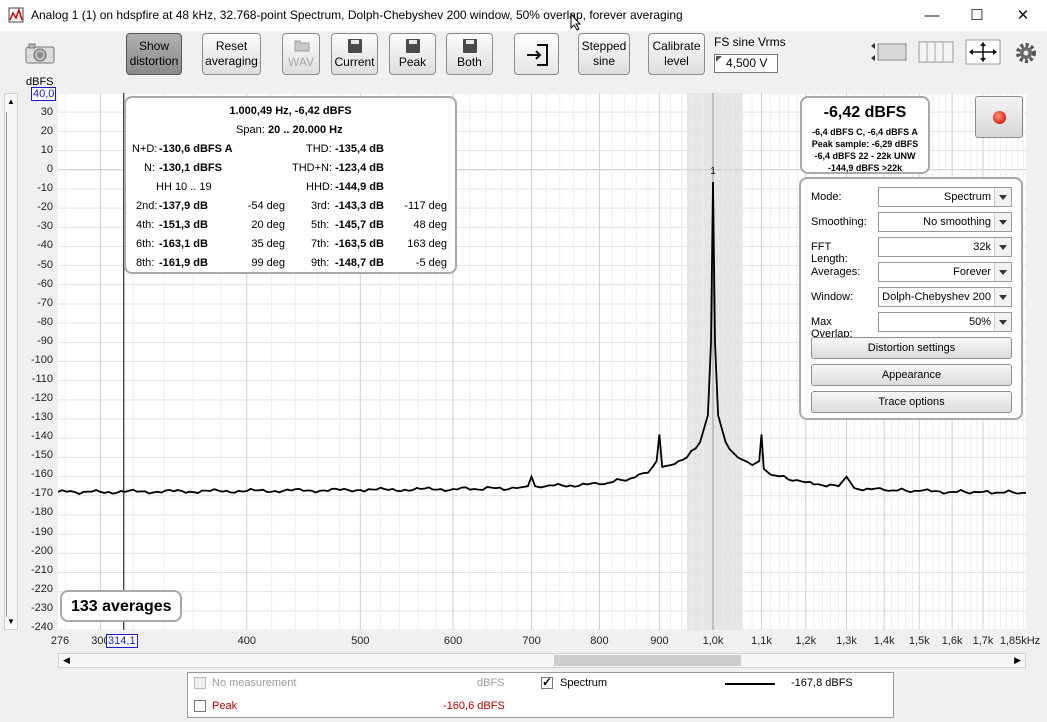  What do you see at coordinates (190, 168) in the screenshot?
I see `n-value: -130,1 dBFS` at bounding box center [190, 168].